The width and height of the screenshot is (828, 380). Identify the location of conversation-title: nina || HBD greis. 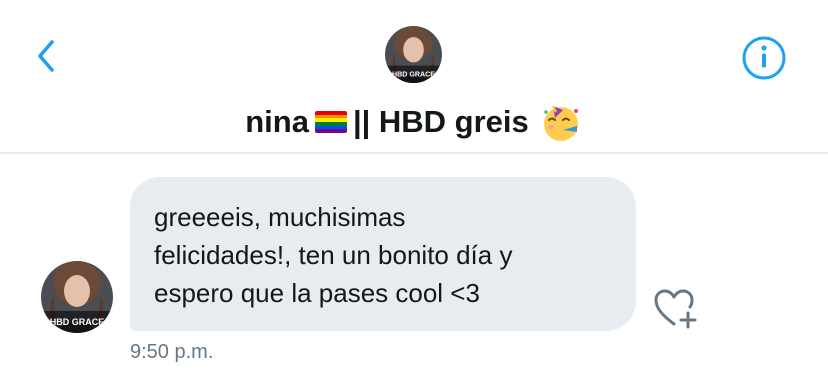
(414, 122).